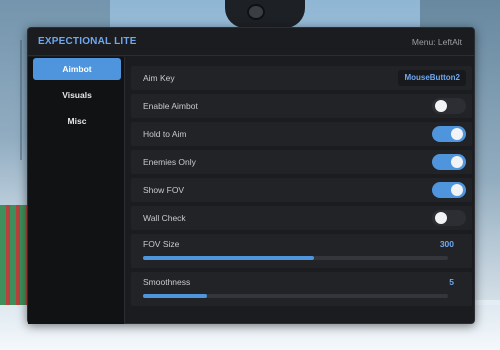 This screenshot has height=350, width=500. What do you see at coordinates (228, 258) in the screenshot?
I see `fov-size-slider-fill` at bounding box center [228, 258].